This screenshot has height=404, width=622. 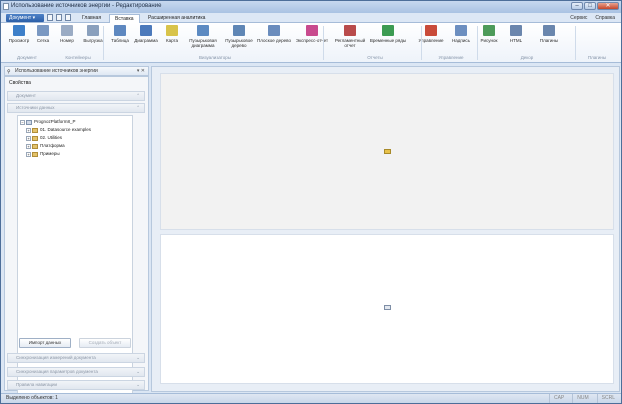 I want to click on minimize-button: –, so click(x=577, y=6).